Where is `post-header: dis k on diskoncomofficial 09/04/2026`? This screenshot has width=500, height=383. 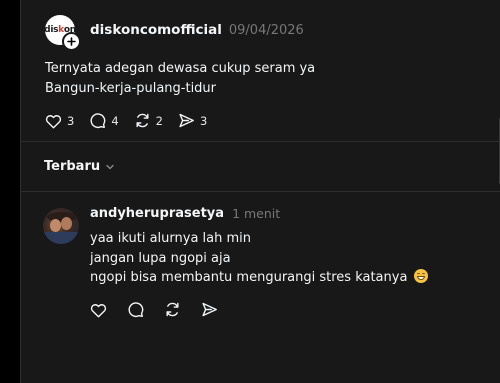
post-header: dis k on diskoncomofficial 09/04/2026 is located at coordinates (174, 32).